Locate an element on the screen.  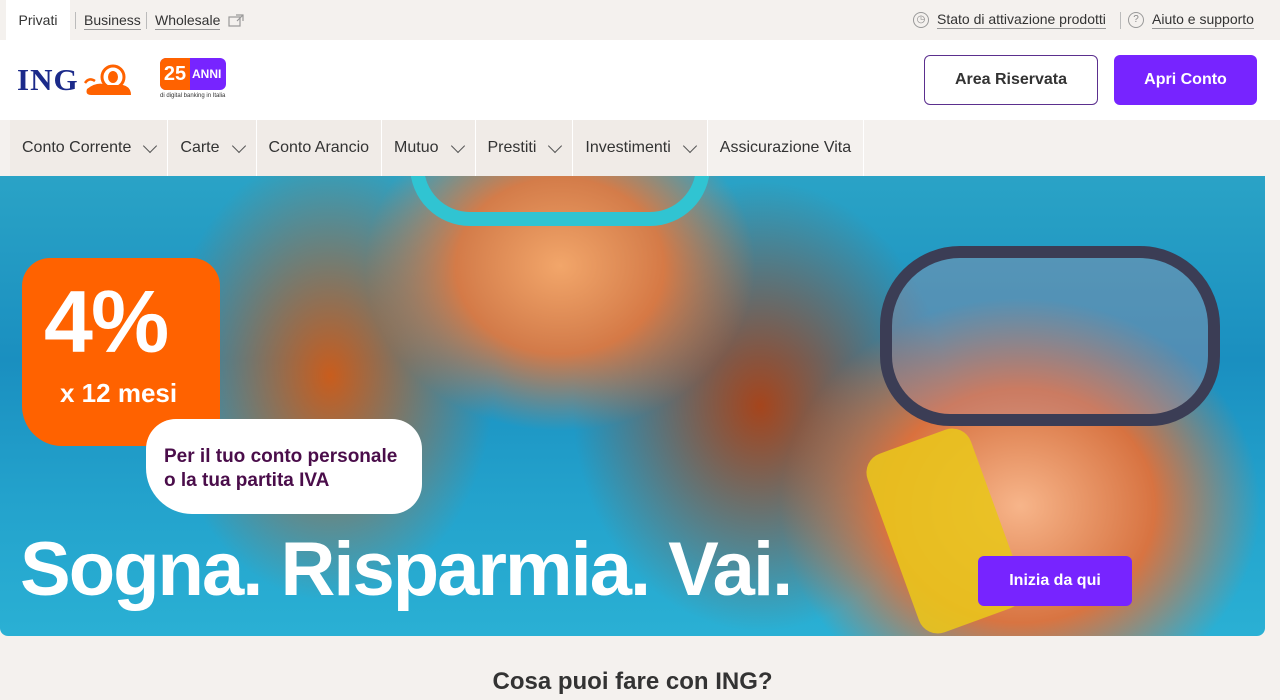
nav-item-label: Carte is located at coordinates (200, 147).